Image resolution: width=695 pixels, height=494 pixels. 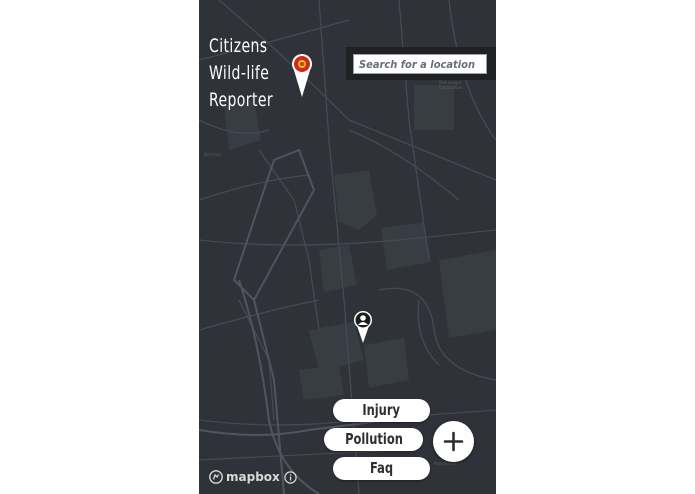 I want to click on app-title: Citizens Wild-life Reporter, so click(x=241, y=73).